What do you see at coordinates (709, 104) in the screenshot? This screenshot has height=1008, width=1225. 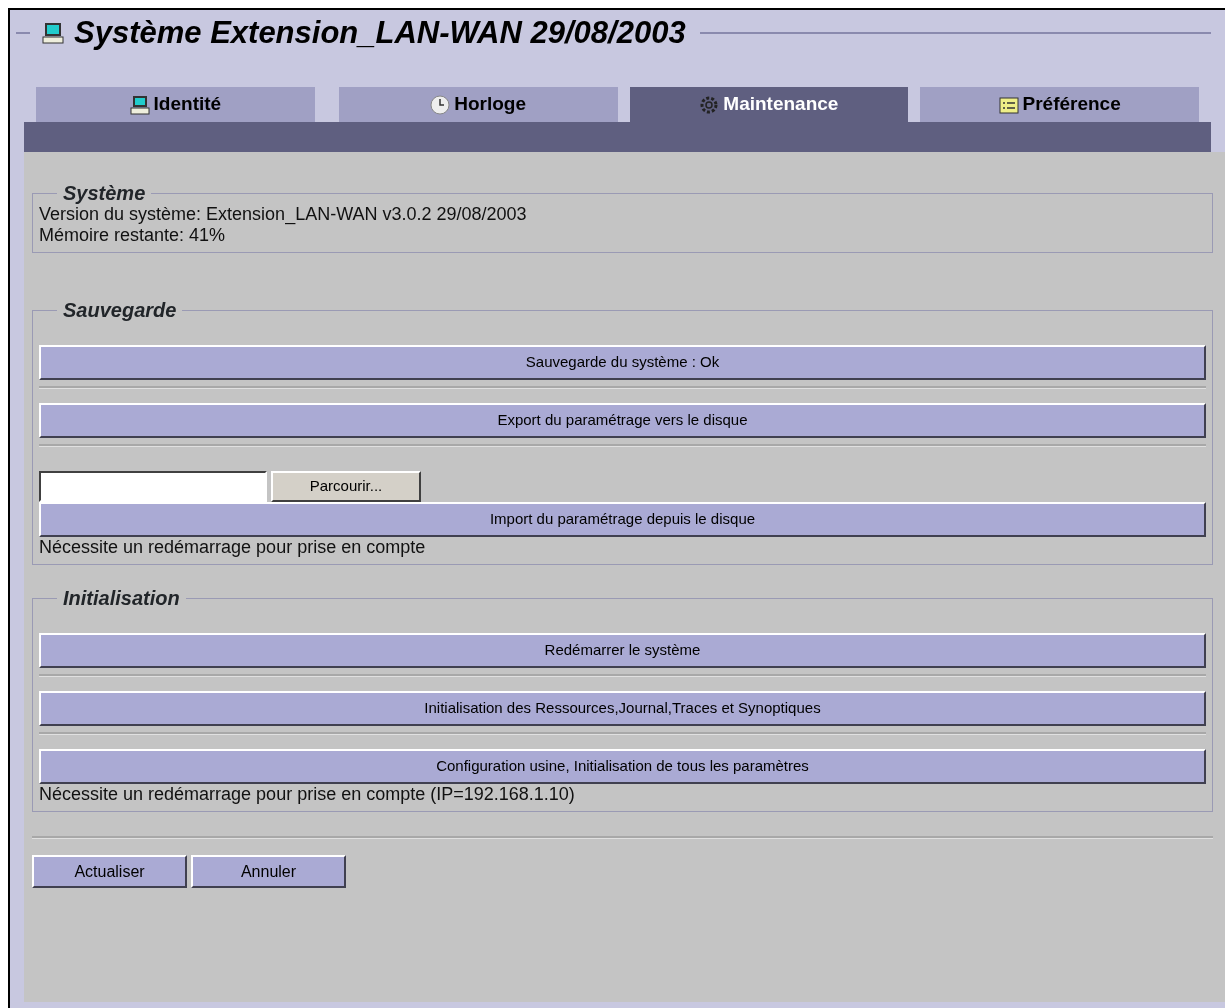 I see `gear-icon` at bounding box center [709, 104].